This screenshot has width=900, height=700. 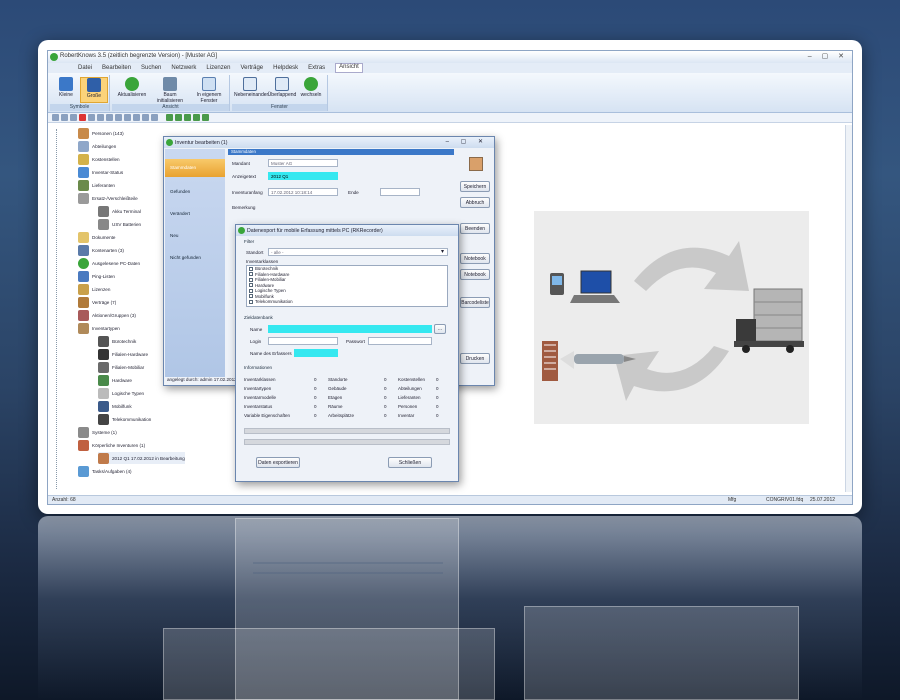 What do you see at coordinates (347, 302) in the screenshot?
I see `class-item: Telekommunikation` at bounding box center [347, 302].